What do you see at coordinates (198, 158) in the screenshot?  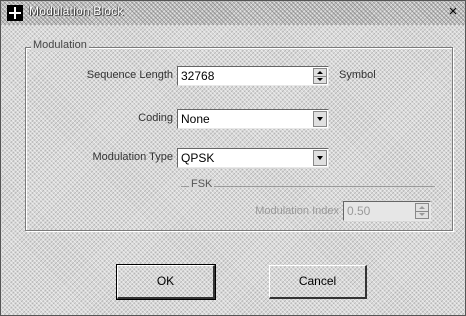 I see `modulation-type-value: QPSK` at bounding box center [198, 158].